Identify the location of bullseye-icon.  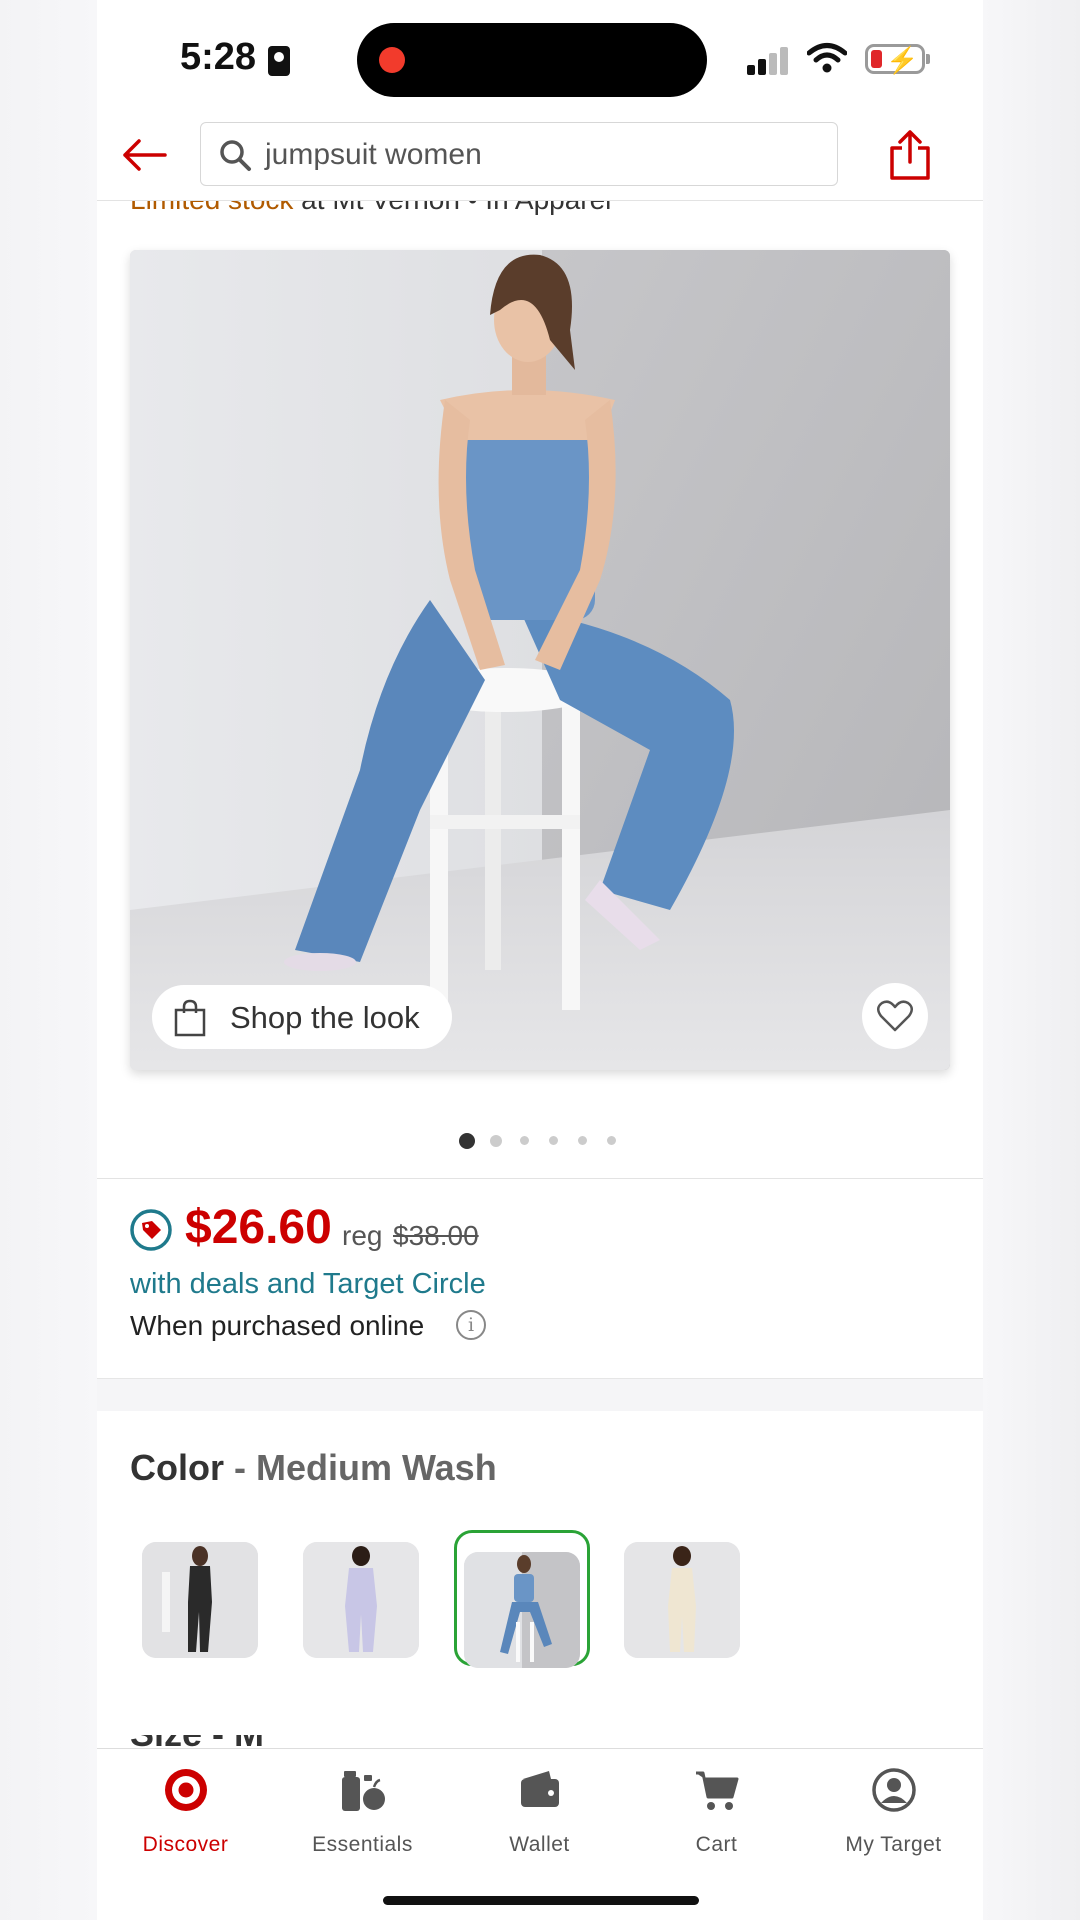
(186, 1790).